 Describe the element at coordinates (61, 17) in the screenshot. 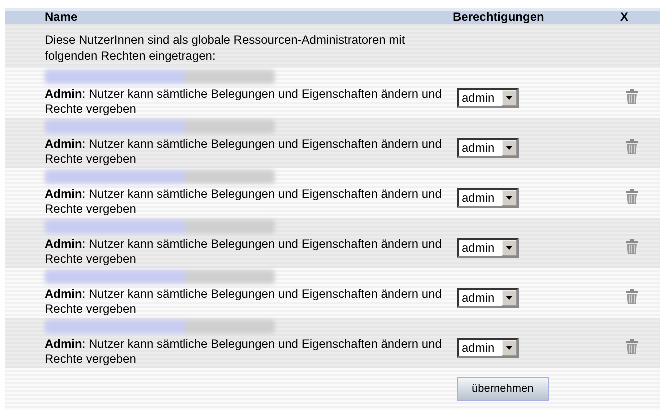

I see `name-header: Name` at that location.